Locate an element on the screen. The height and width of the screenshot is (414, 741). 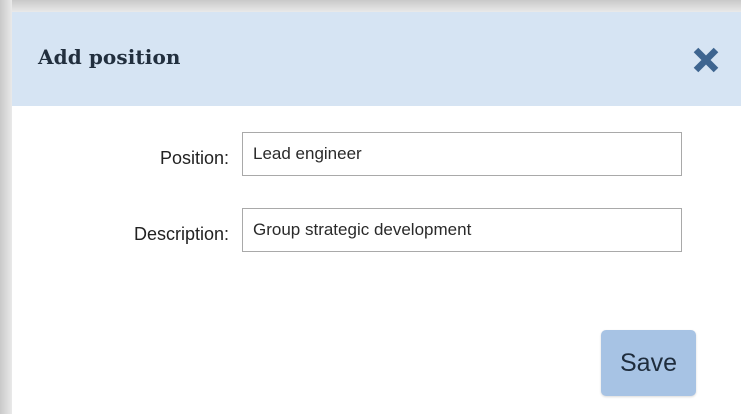
close-icon is located at coordinates (706, 60).